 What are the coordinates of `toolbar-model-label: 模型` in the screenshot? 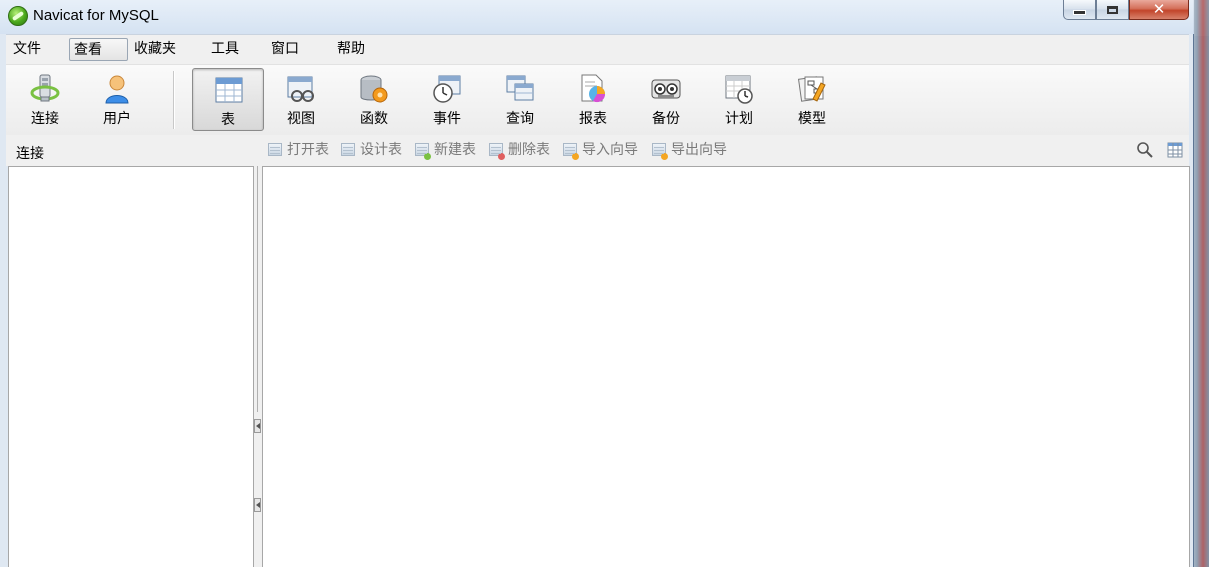 It's located at (812, 119).